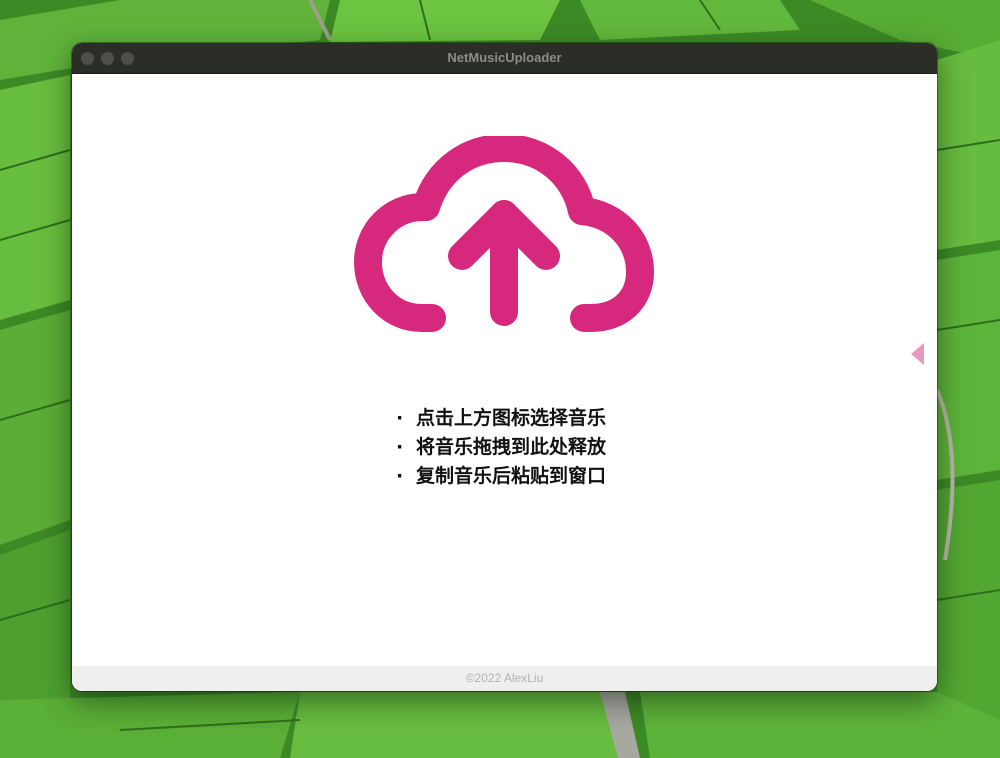 Image resolution: width=1000 pixels, height=758 pixels. Describe the element at coordinates (917, 354) in the screenshot. I see `triangle-left-icon` at that location.